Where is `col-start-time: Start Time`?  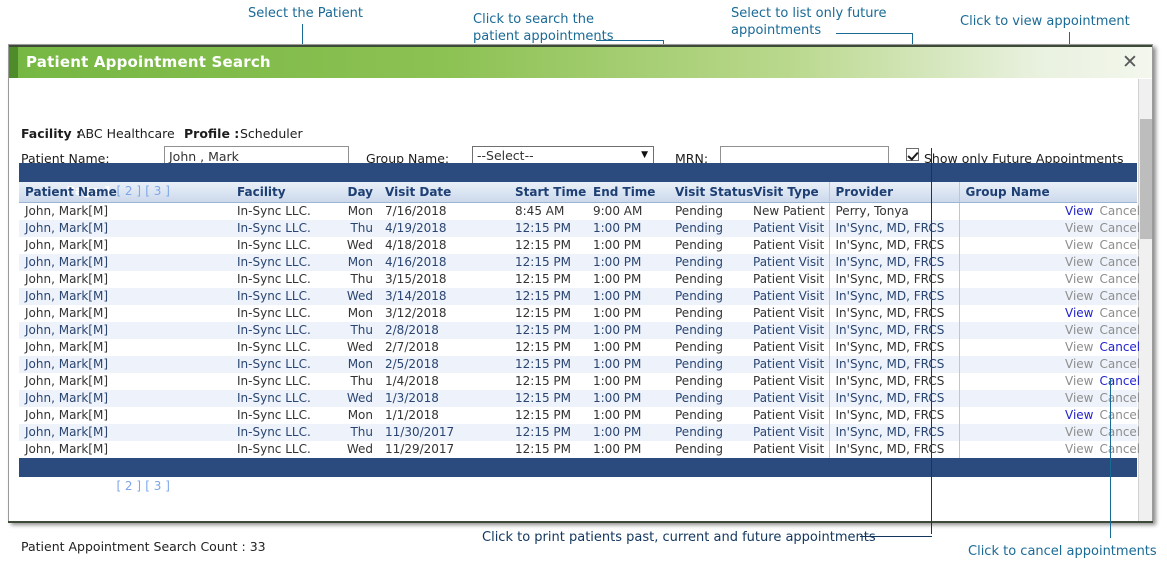 col-start-time: Start Time is located at coordinates (548, 192).